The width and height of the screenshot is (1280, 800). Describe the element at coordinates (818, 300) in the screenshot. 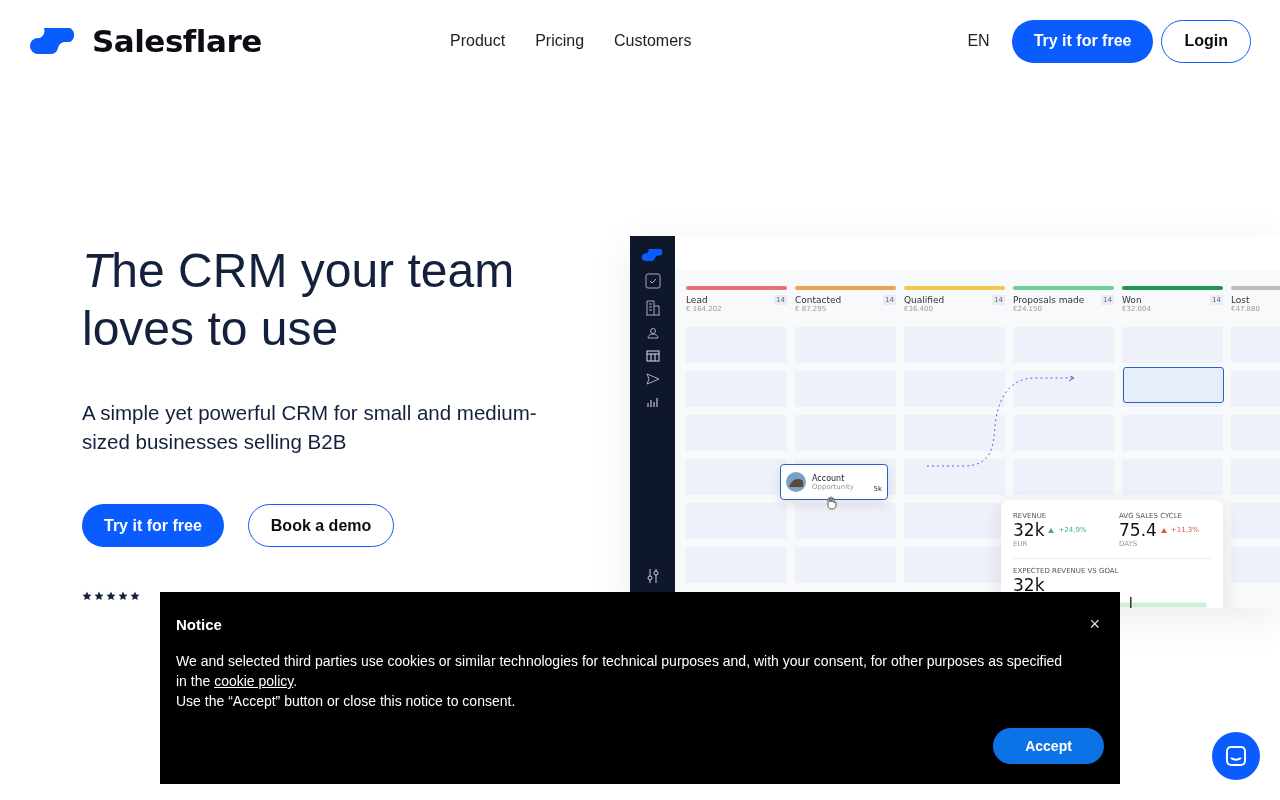

I see `stage-name: Contacted` at that location.